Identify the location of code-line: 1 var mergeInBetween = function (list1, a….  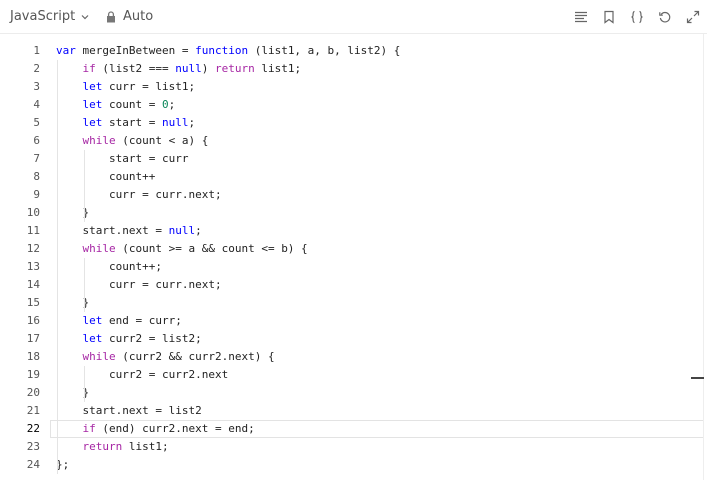
(351, 51).